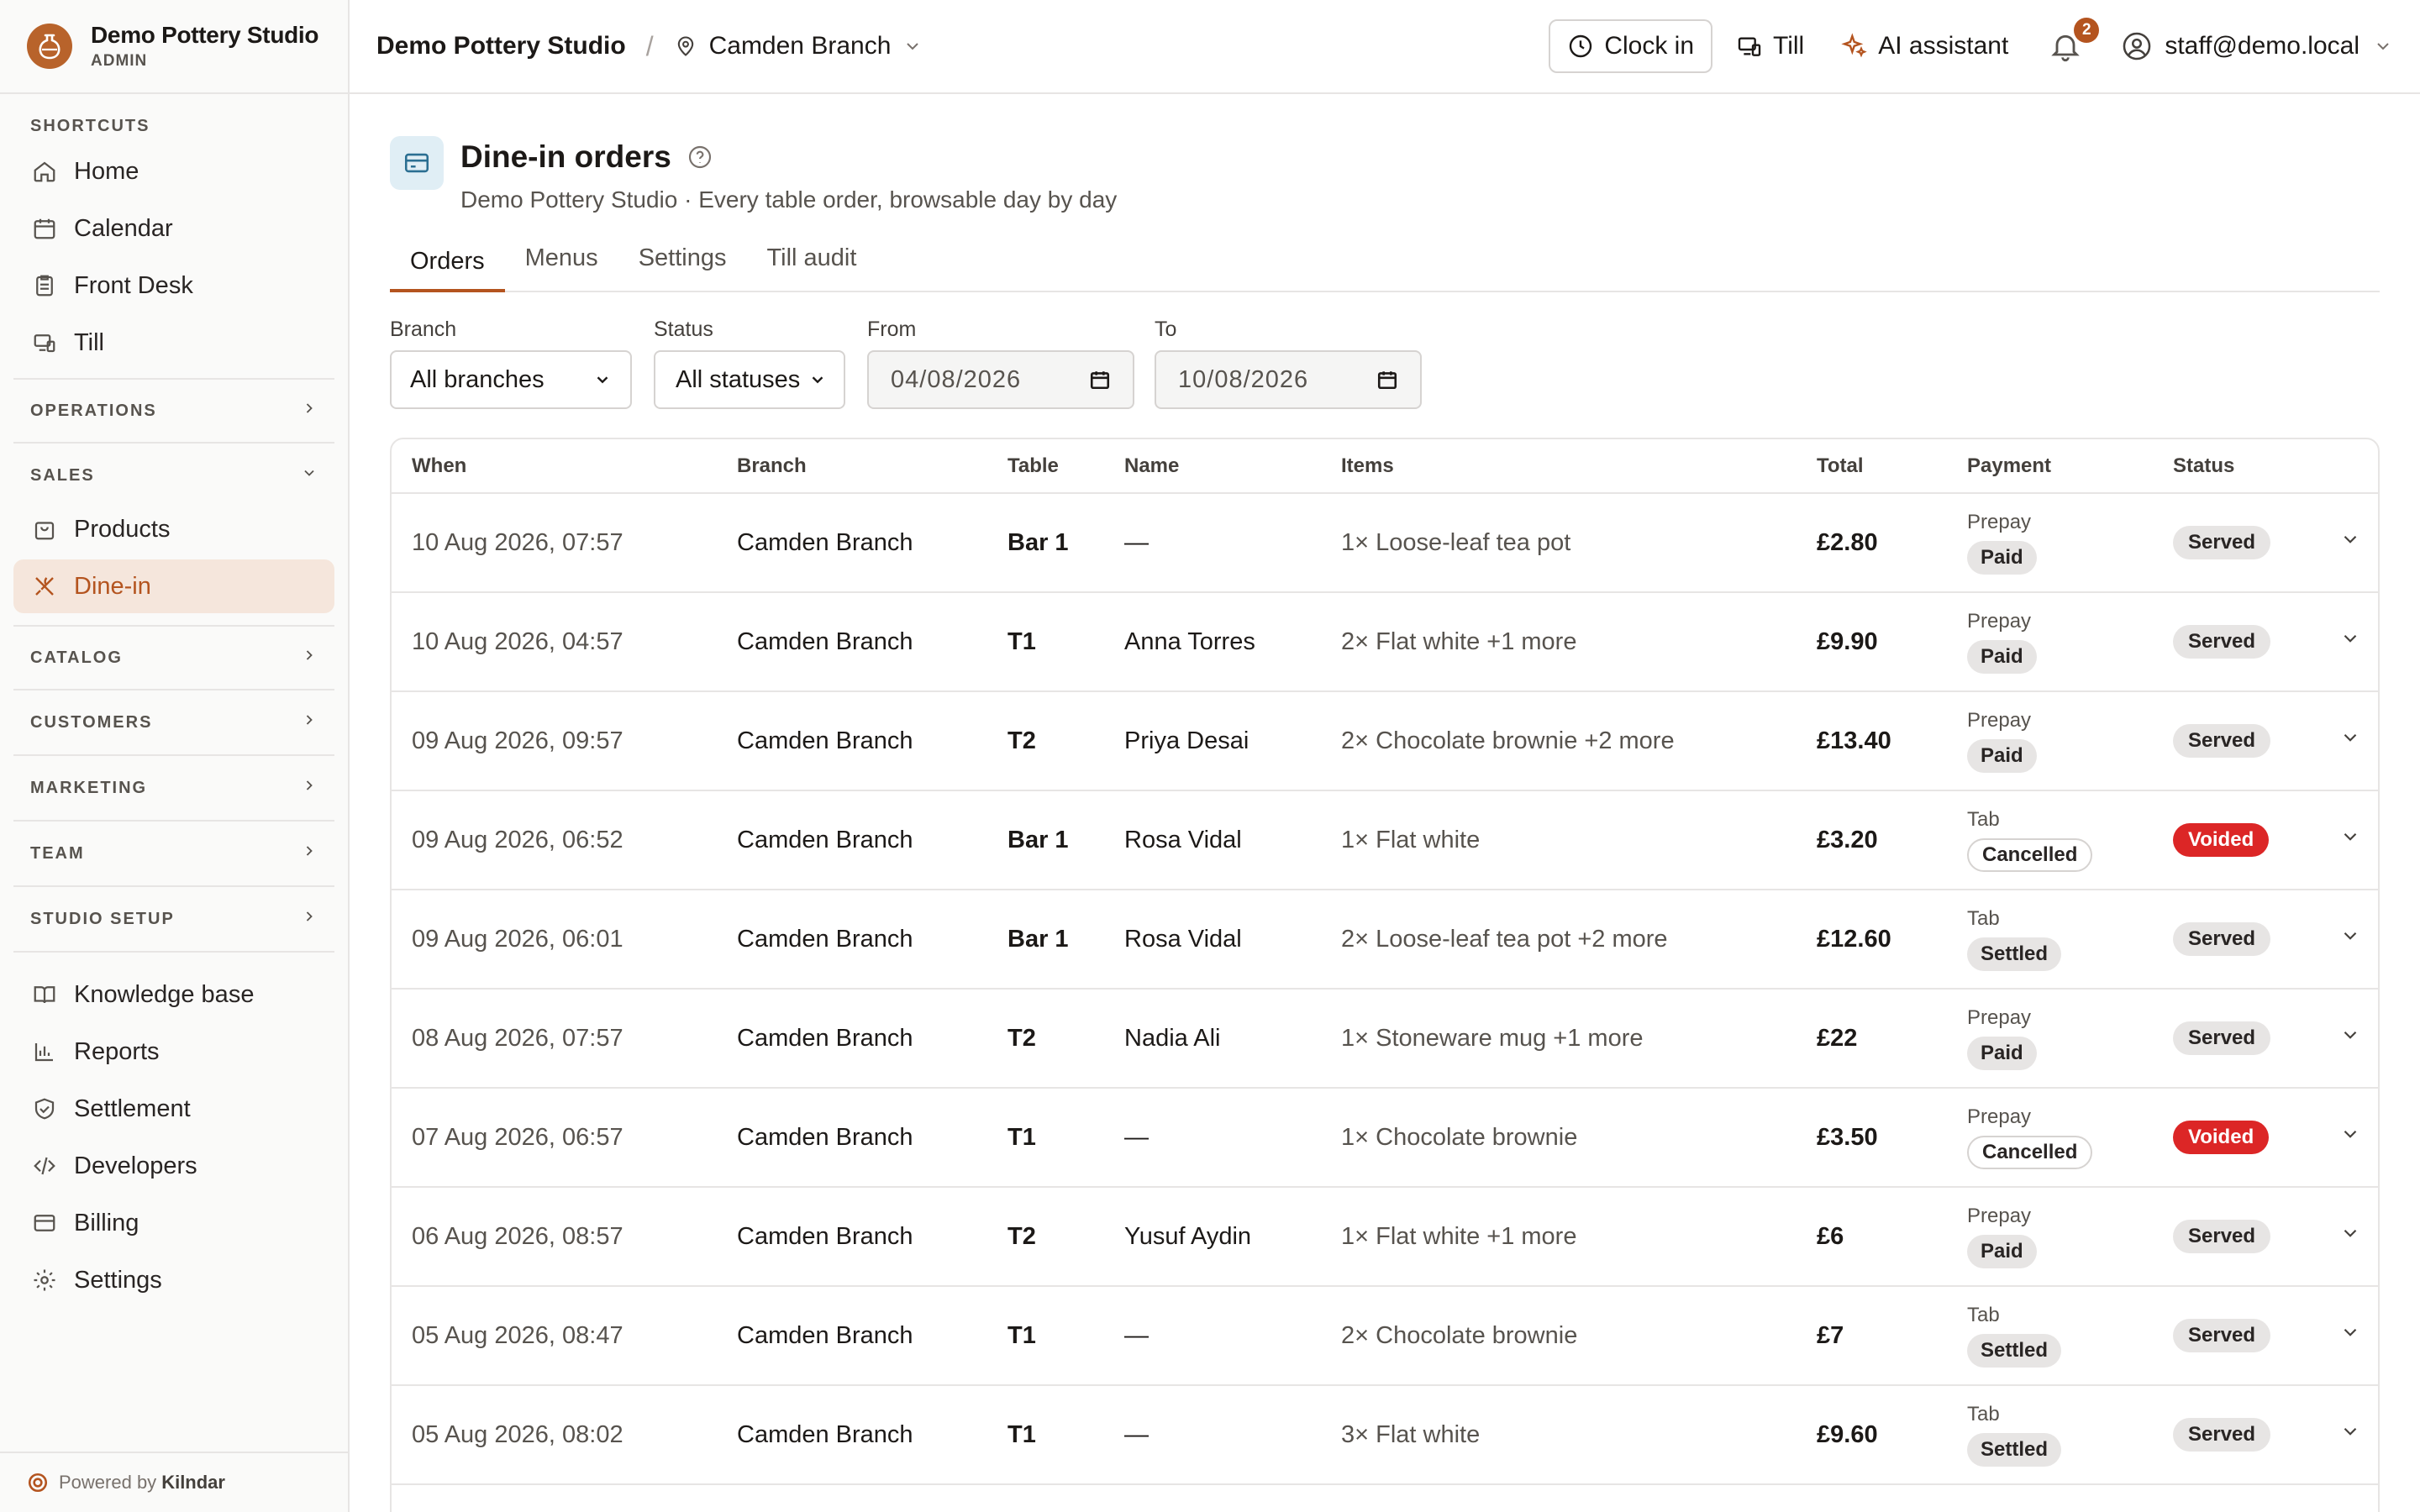 This screenshot has width=2420, height=1512. What do you see at coordinates (852, 642) in the screenshot?
I see `order-branch: Camden Branch` at bounding box center [852, 642].